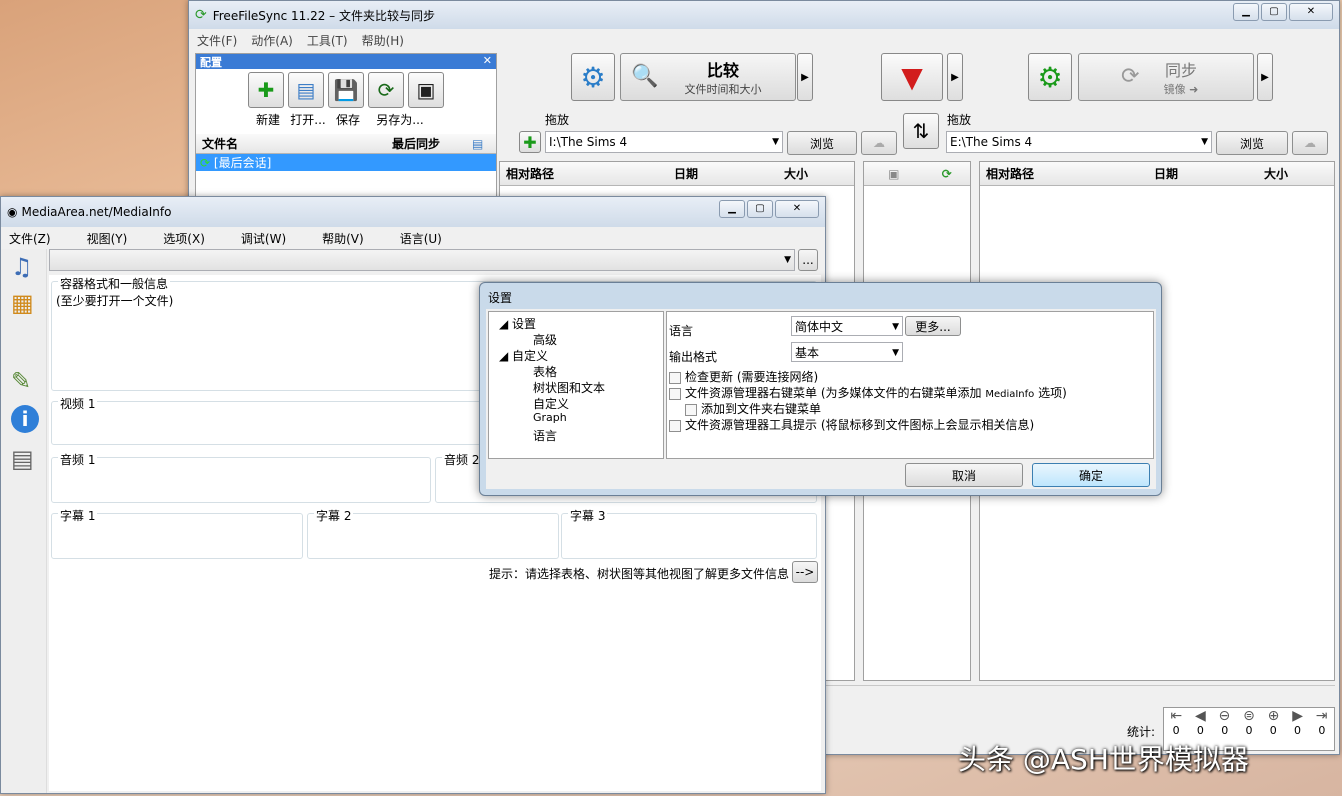 The width and height of the screenshot is (1342, 796). I want to click on sync-button: ⟳ 同步 镜像 ➜, so click(1166, 77).